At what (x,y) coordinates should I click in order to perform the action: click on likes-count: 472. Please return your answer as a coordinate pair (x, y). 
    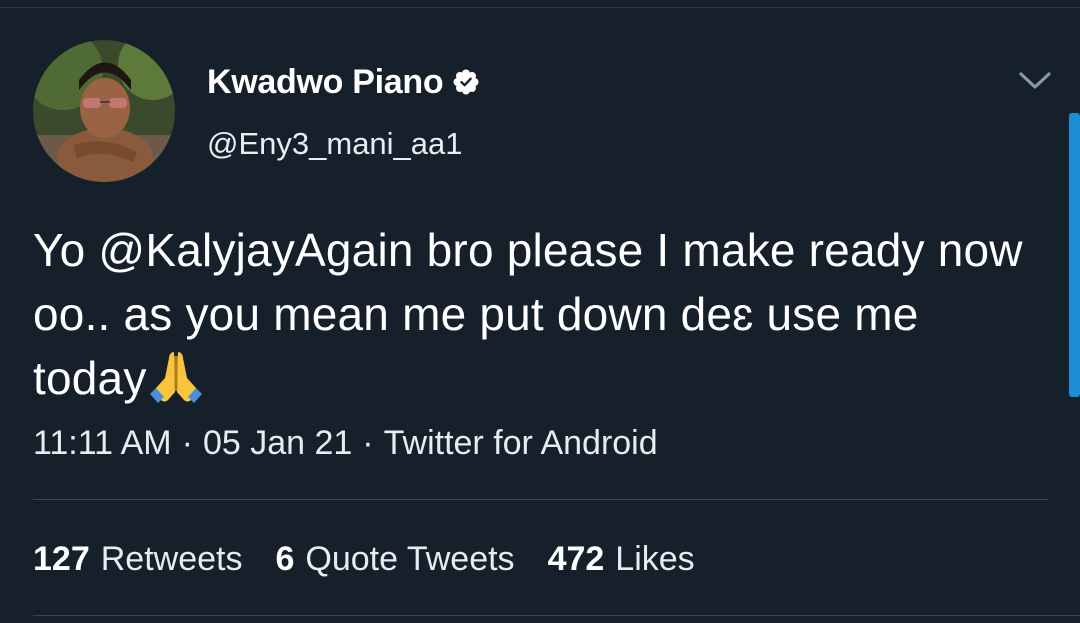
    Looking at the image, I should click on (576, 559).